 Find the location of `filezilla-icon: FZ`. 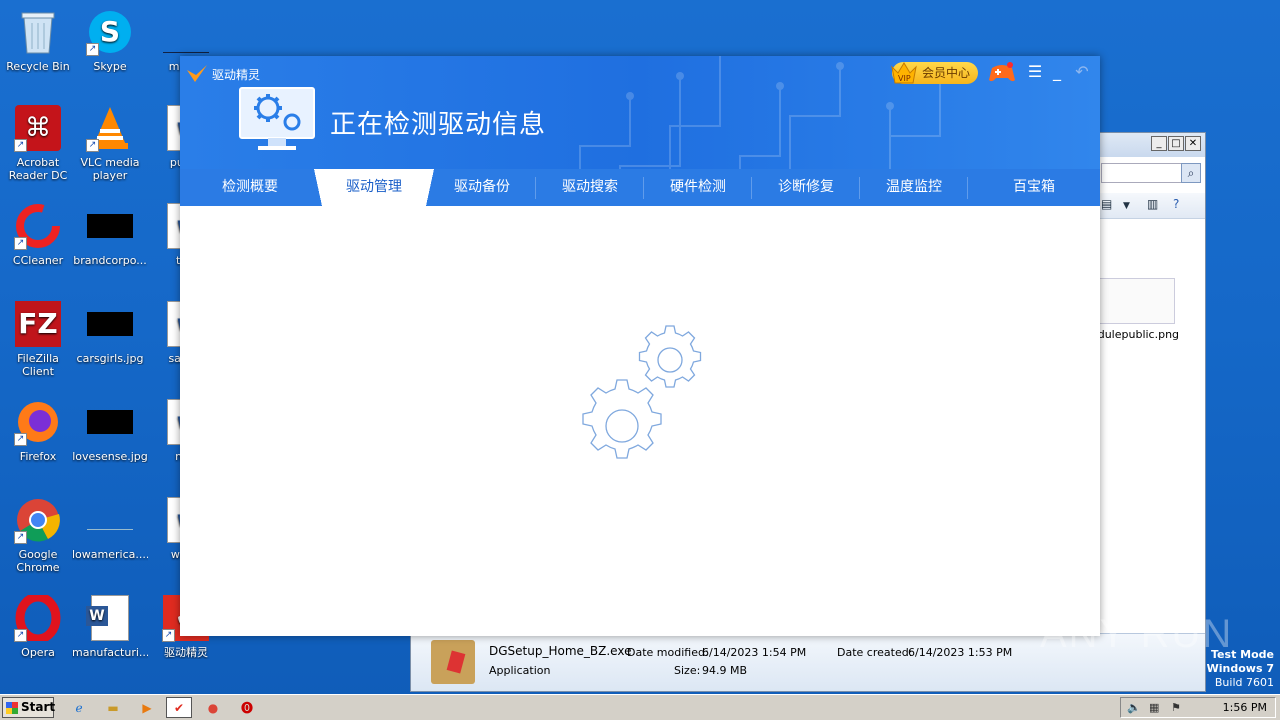

filezilla-icon: FZ is located at coordinates (38, 324).